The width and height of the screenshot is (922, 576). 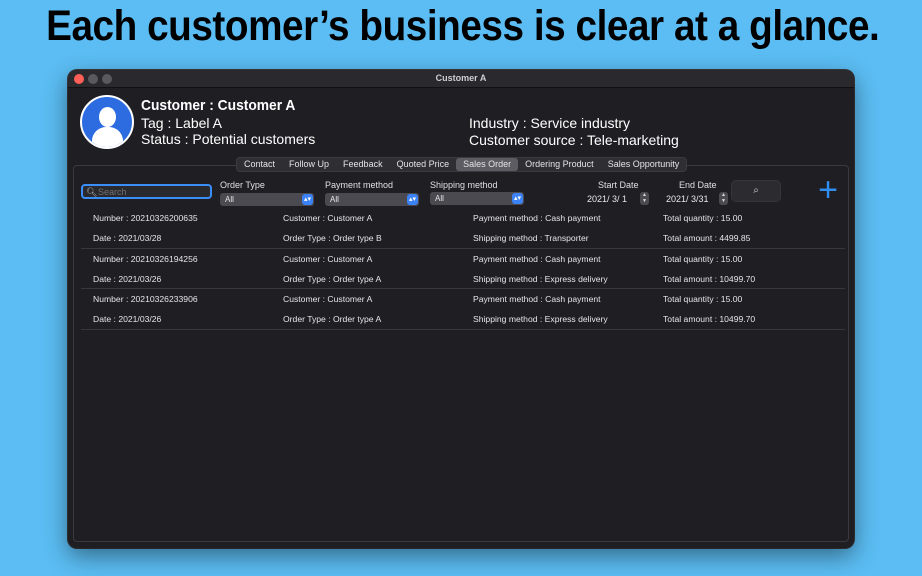 What do you see at coordinates (228, 139) in the screenshot?
I see `customer-status: Status : Potential customers` at bounding box center [228, 139].